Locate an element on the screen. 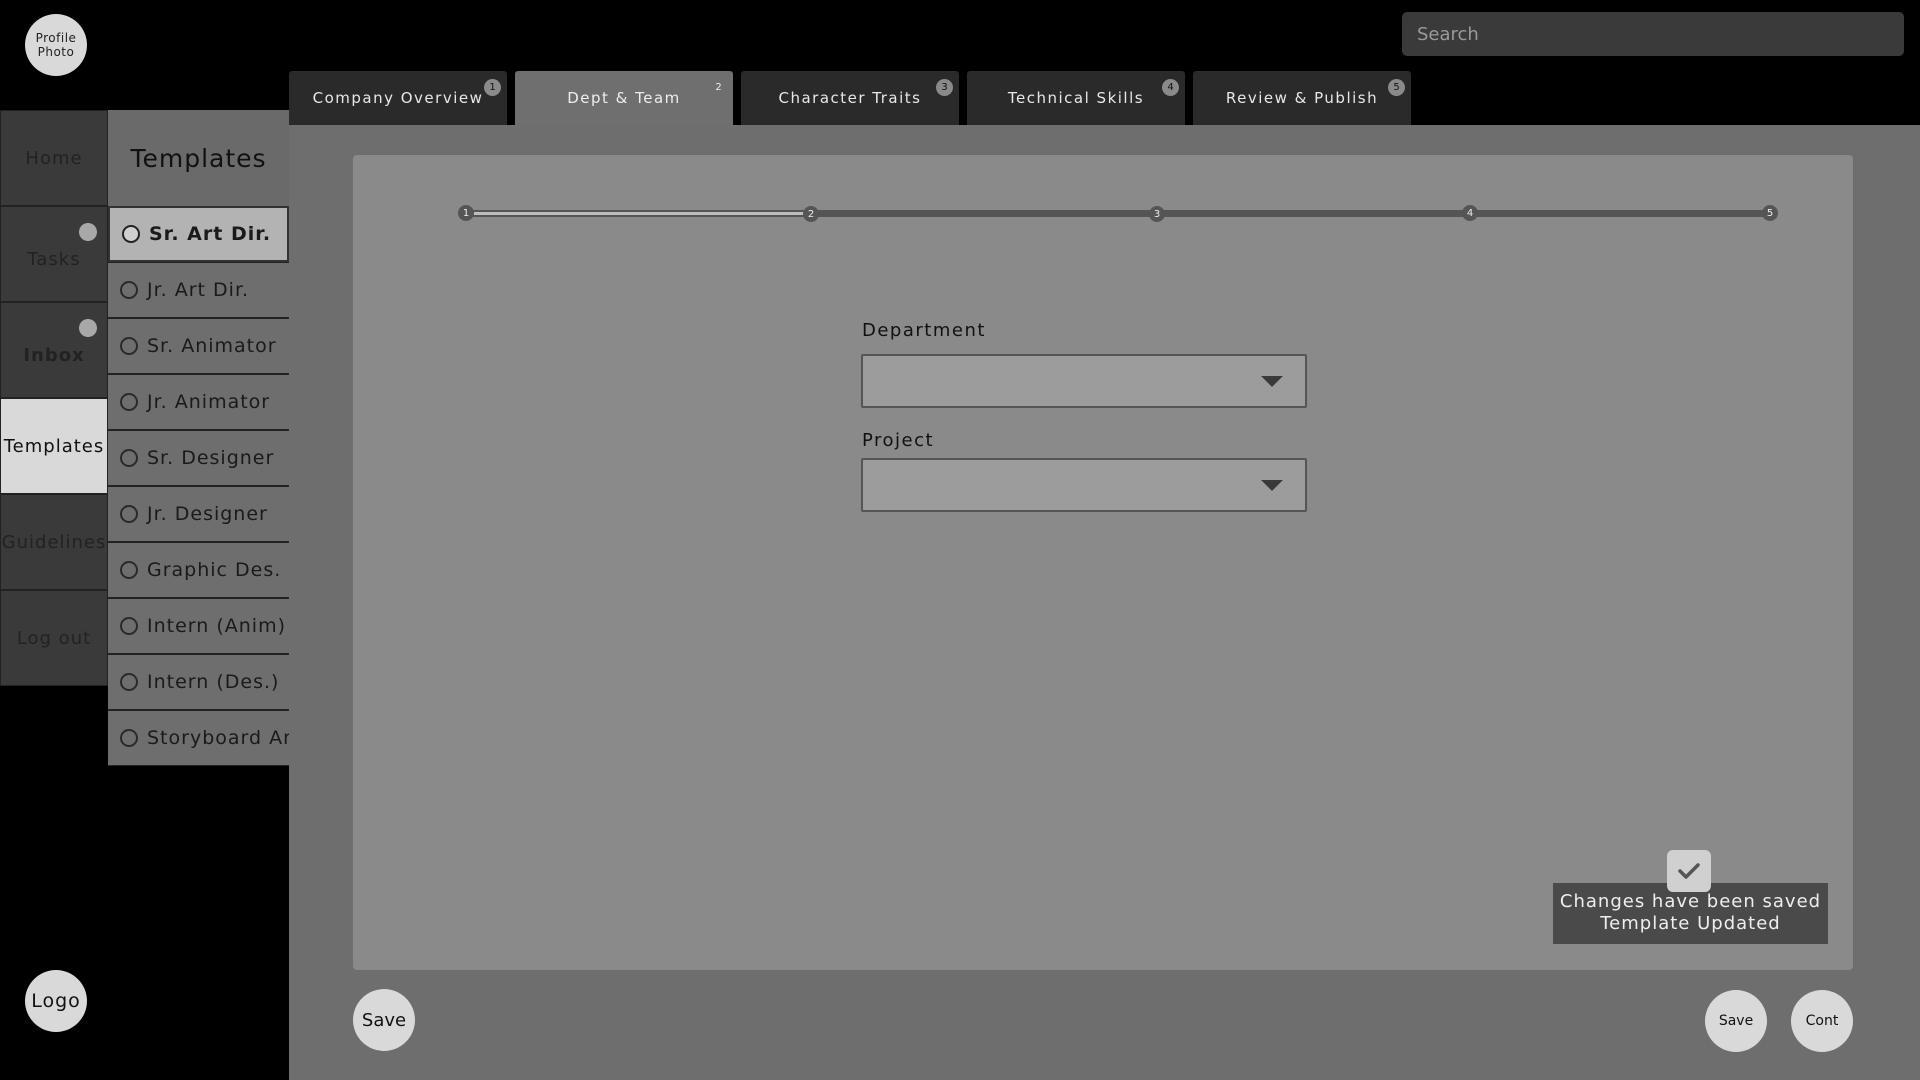 The height and width of the screenshot is (1080, 1920). tab-label: Dept & Team is located at coordinates (624, 98).